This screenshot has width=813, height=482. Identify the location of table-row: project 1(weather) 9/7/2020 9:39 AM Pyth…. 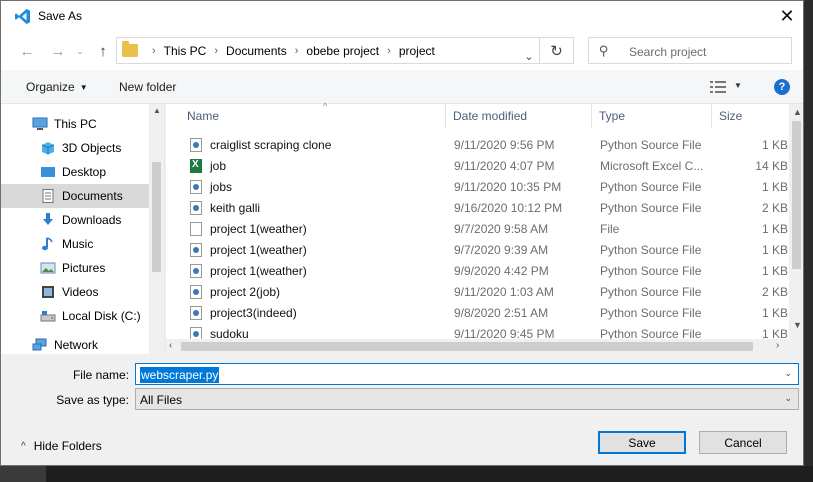
(478, 249).